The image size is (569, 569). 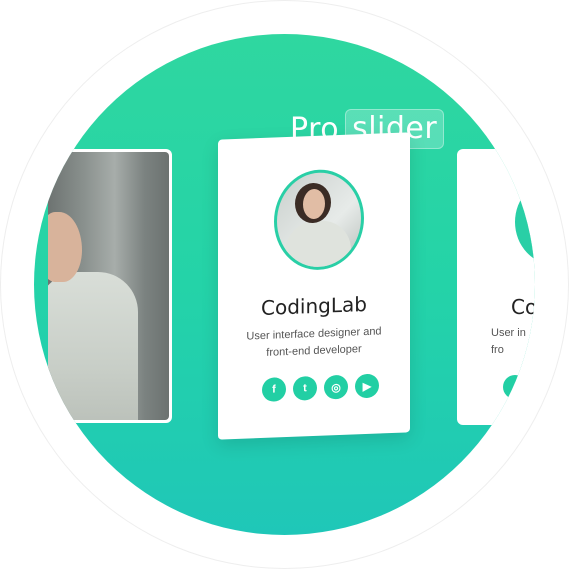 I want to click on slide-previous, so click(x=110, y=286).